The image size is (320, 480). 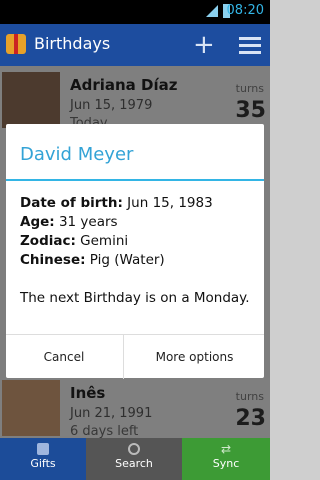 I want to click on zodiac-label: Zodiac:, so click(x=48, y=241).